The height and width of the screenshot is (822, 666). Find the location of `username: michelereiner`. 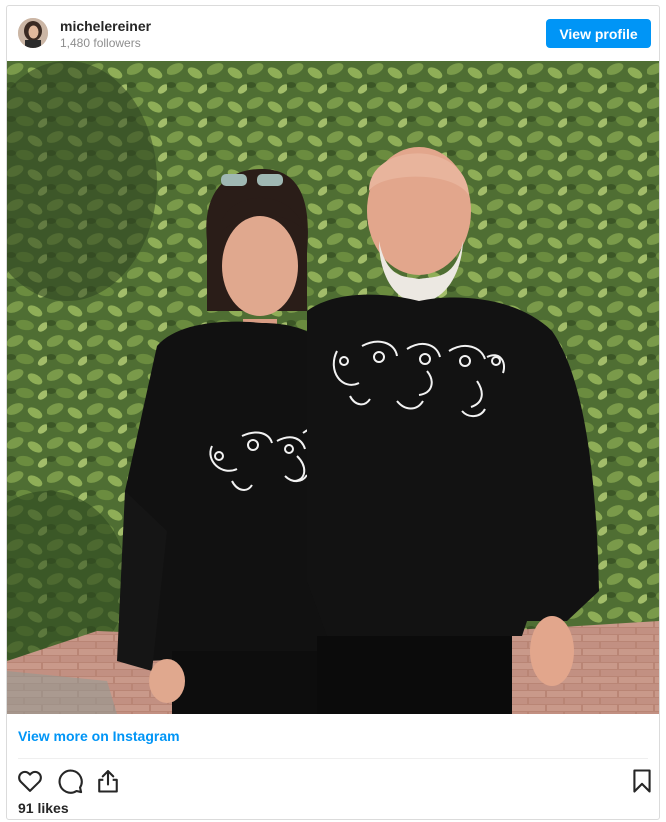

username: michelereiner is located at coordinates (105, 26).